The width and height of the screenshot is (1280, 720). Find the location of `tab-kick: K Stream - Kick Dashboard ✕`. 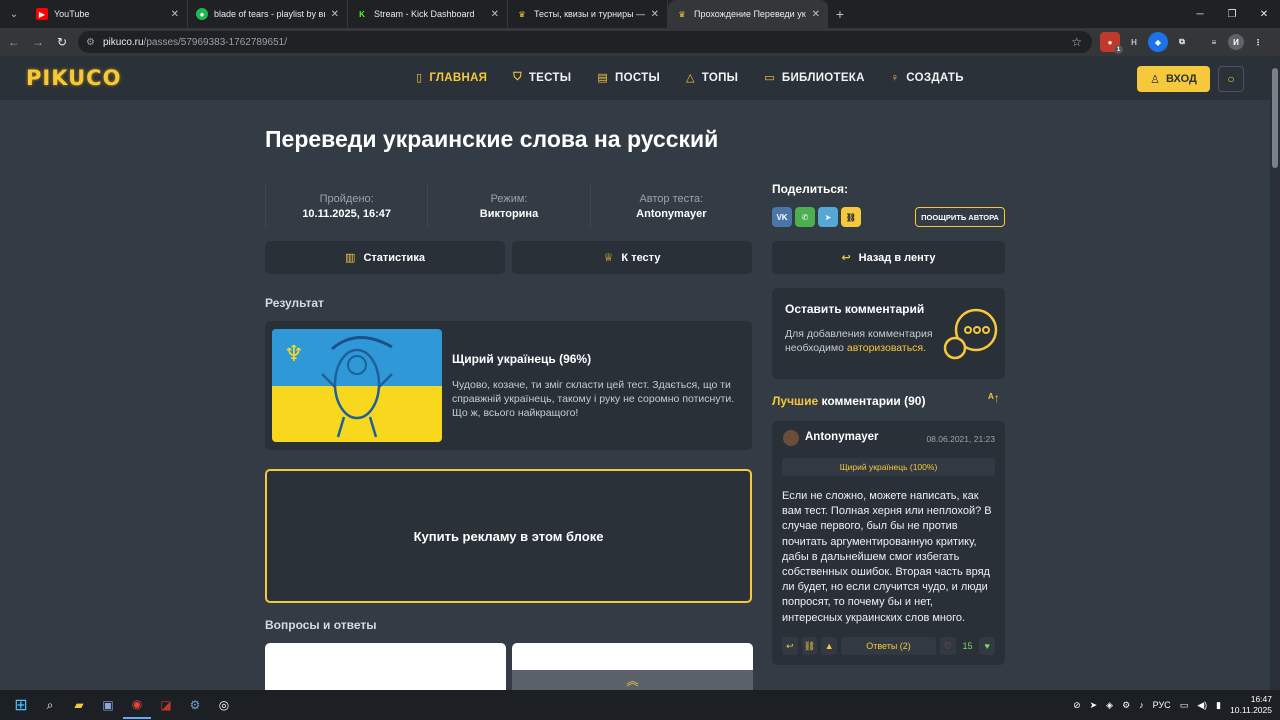

tab-kick: K Stream - Kick Dashboard ✕ is located at coordinates (428, 14).